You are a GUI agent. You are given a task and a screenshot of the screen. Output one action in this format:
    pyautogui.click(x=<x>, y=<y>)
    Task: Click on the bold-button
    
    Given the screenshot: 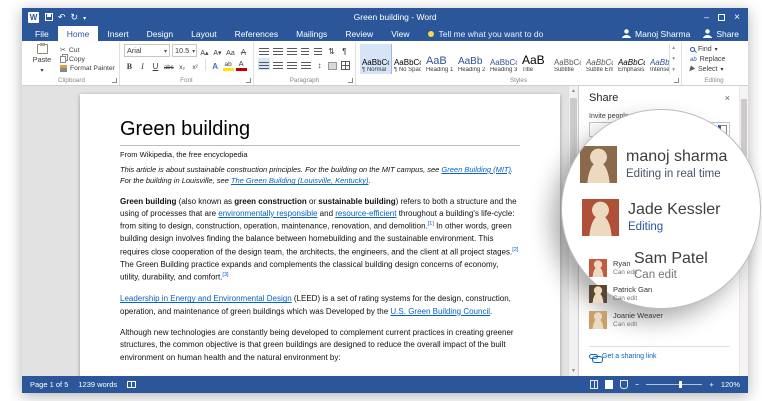 What is the action you would take?
    pyautogui.click(x=129, y=65)
    